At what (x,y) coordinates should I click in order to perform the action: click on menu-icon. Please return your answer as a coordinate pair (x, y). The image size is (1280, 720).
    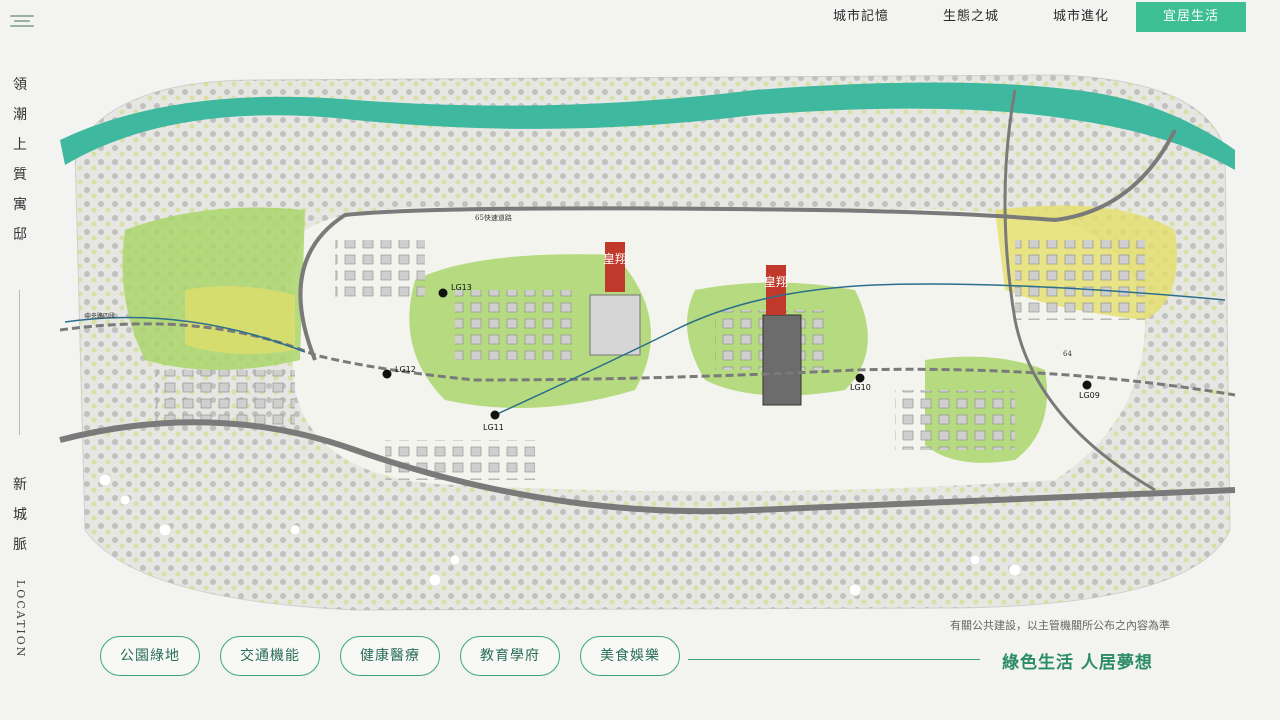
    Looking at the image, I should click on (22, 22).